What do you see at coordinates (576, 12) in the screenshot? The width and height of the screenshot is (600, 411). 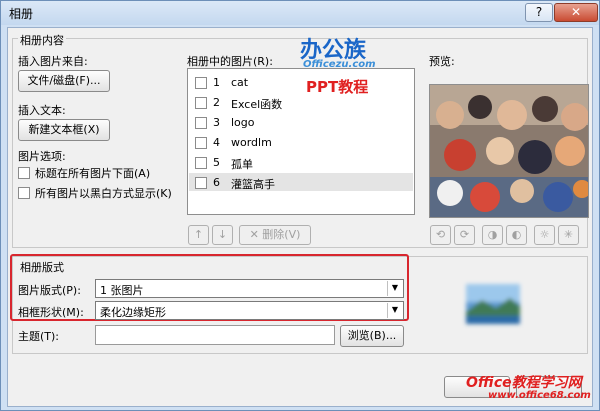 I see `close-button: ✕` at bounding box center [576, 12].